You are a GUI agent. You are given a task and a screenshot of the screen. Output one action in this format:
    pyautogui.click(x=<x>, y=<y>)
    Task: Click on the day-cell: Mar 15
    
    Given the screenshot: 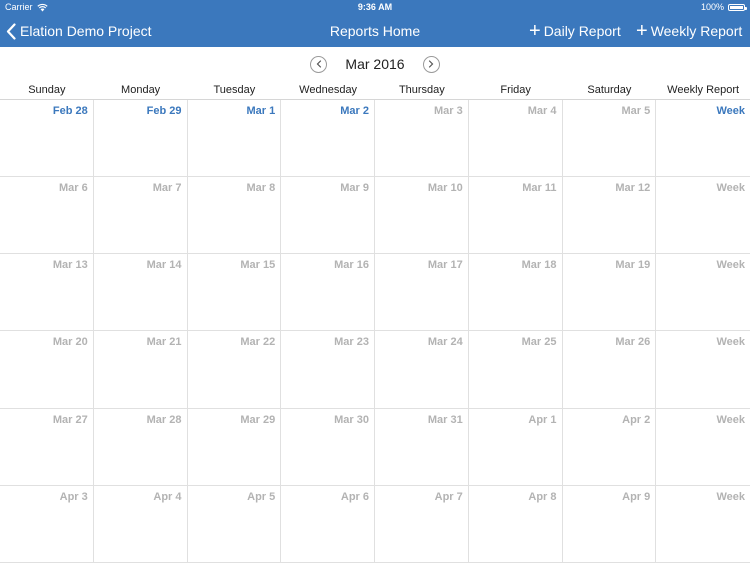 What is the action you would take?
    pyautogui.click(x=234, y=293)
    